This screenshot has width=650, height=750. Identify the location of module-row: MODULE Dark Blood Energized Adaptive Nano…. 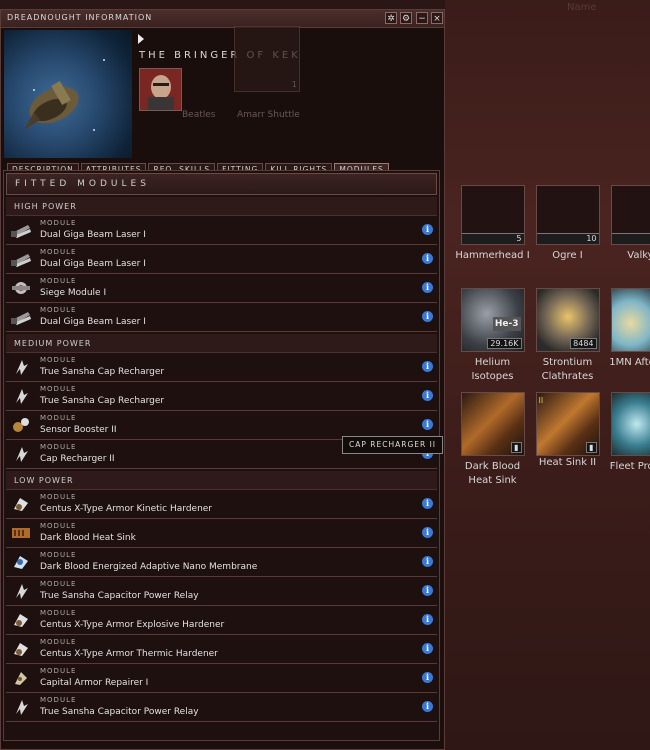
(221, 562).